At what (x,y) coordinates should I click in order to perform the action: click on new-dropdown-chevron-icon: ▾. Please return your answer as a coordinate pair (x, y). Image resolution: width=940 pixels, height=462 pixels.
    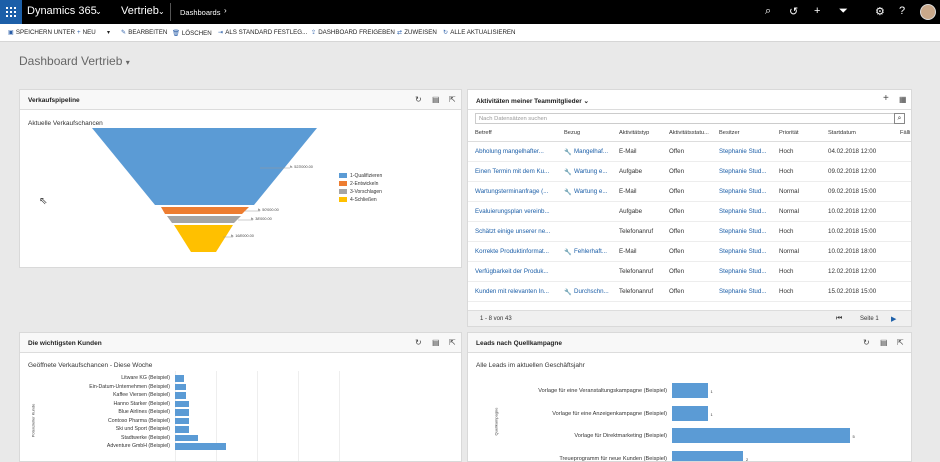
    Looking at the image, I should click on (108, 32).